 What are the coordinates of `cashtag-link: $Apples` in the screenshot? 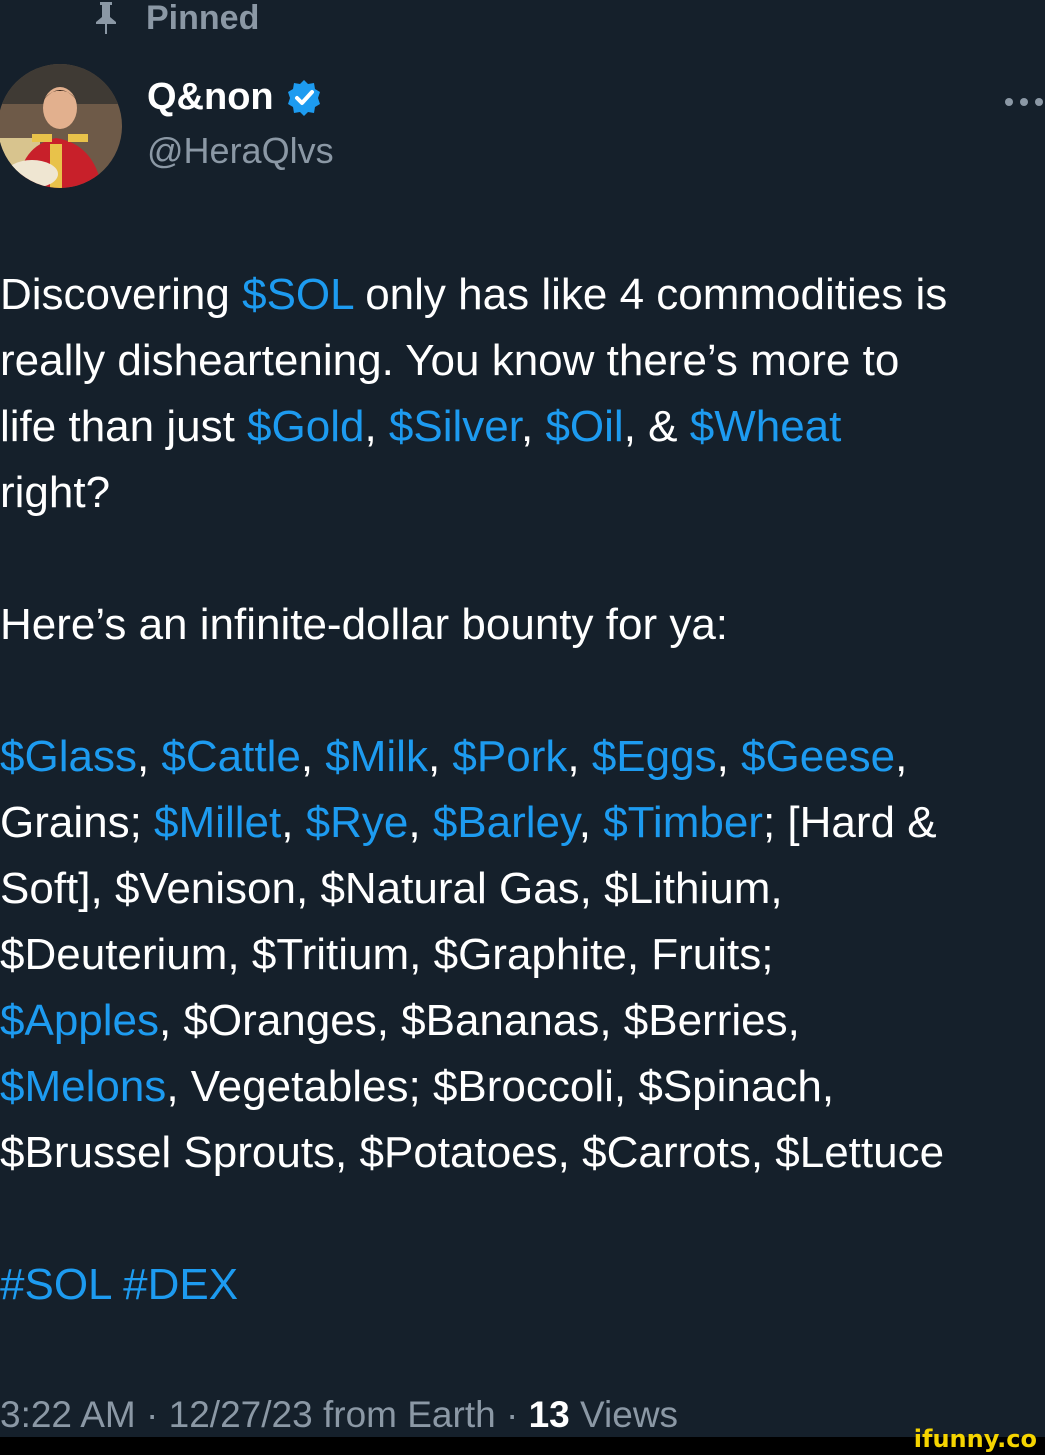 It's located at (79, 1020).